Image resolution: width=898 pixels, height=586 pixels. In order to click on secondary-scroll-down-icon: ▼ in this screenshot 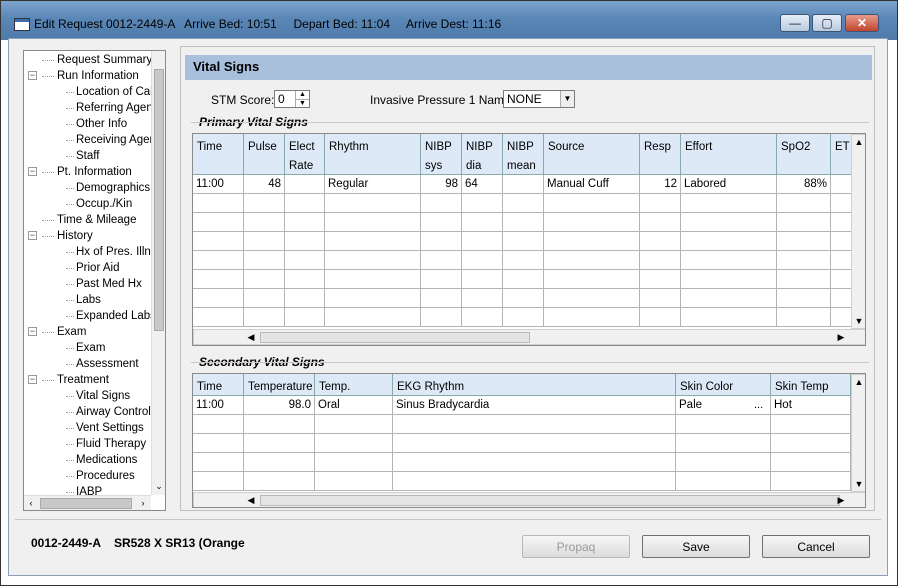, I will do `click(858, 484)`.